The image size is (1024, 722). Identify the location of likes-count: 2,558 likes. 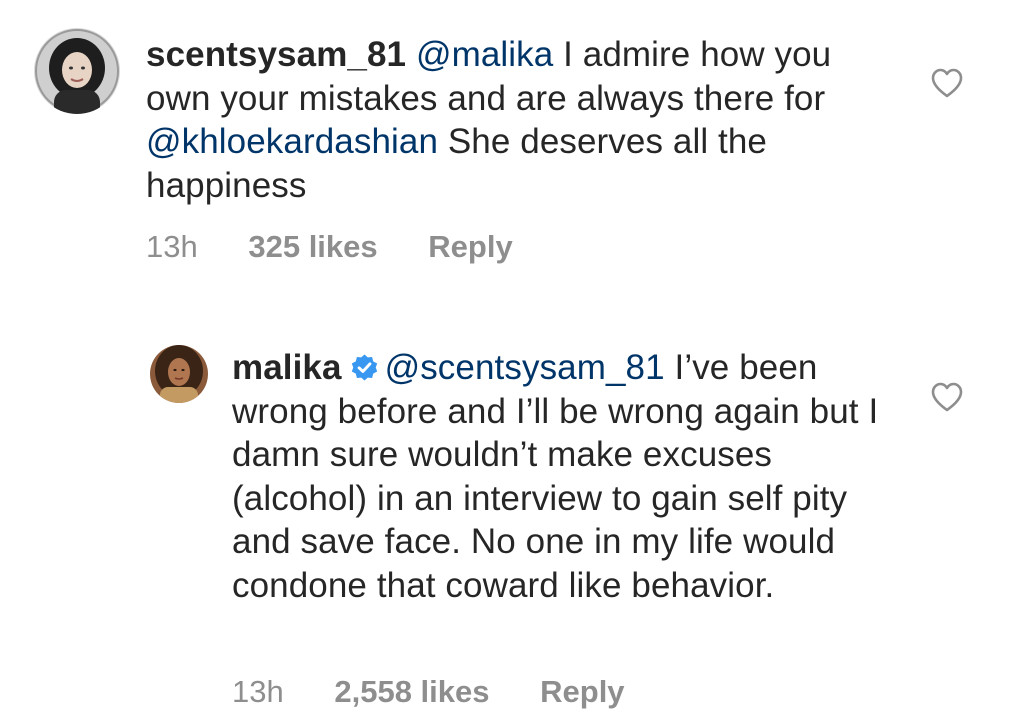
(411, 692).